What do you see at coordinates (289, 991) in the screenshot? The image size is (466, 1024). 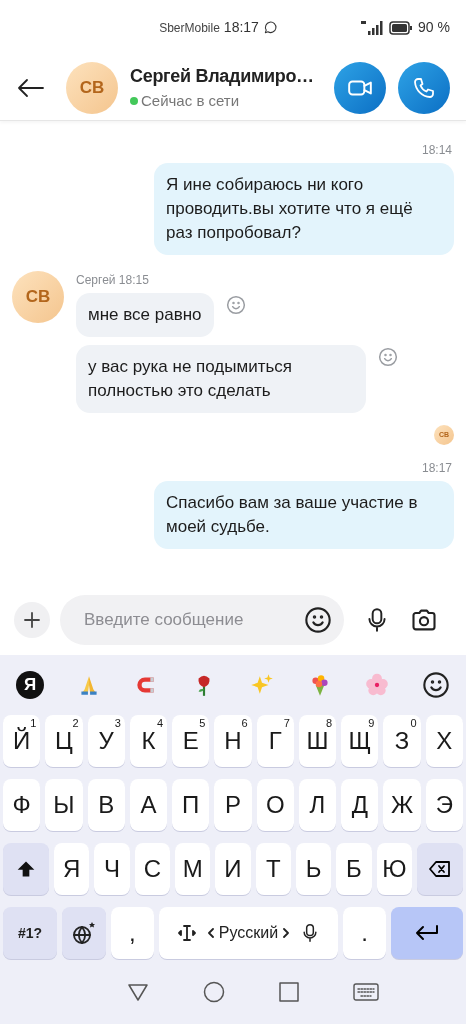 I see `recents-nav-icon` at bounding box center [289, 991].